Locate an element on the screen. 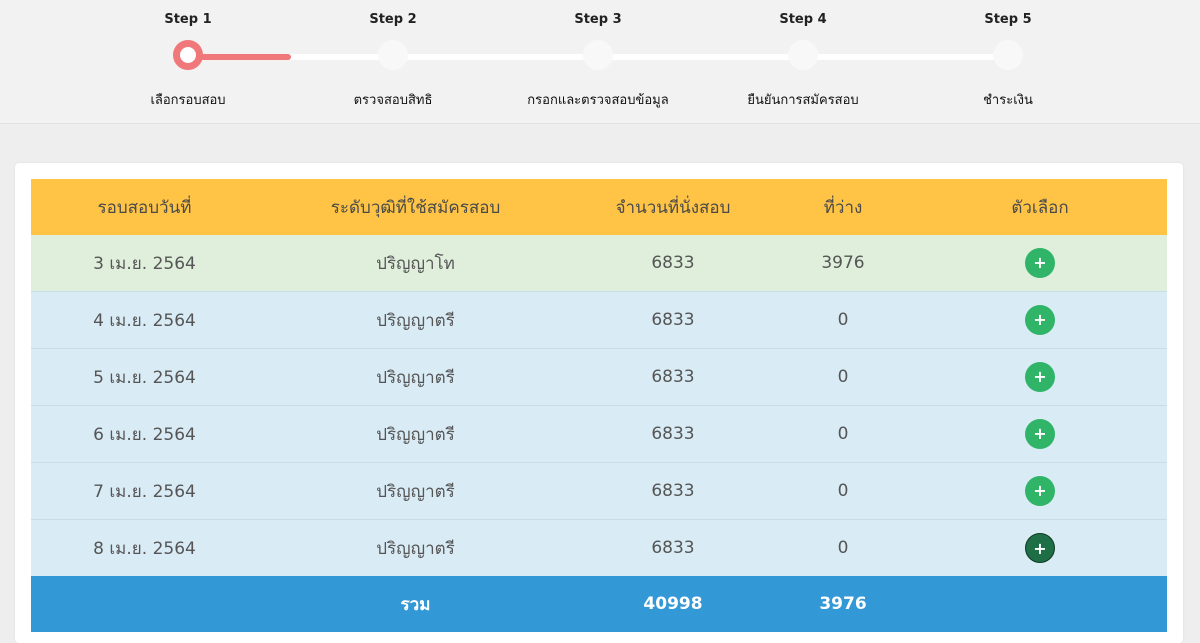  table-total-row: รวม 40998 3976 is located at coordinates (599, 604).